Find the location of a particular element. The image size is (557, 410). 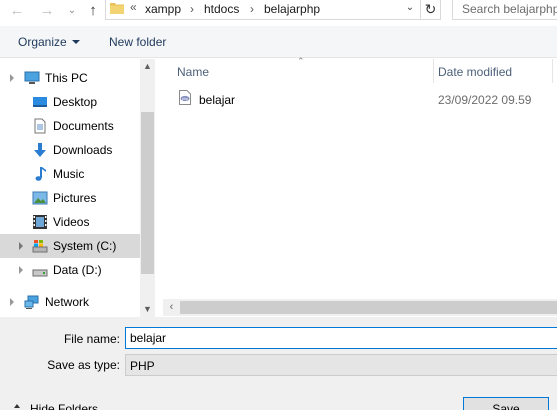

recent-locations-dropdown-icon: ⌄ is located at coordinates (72, 10).